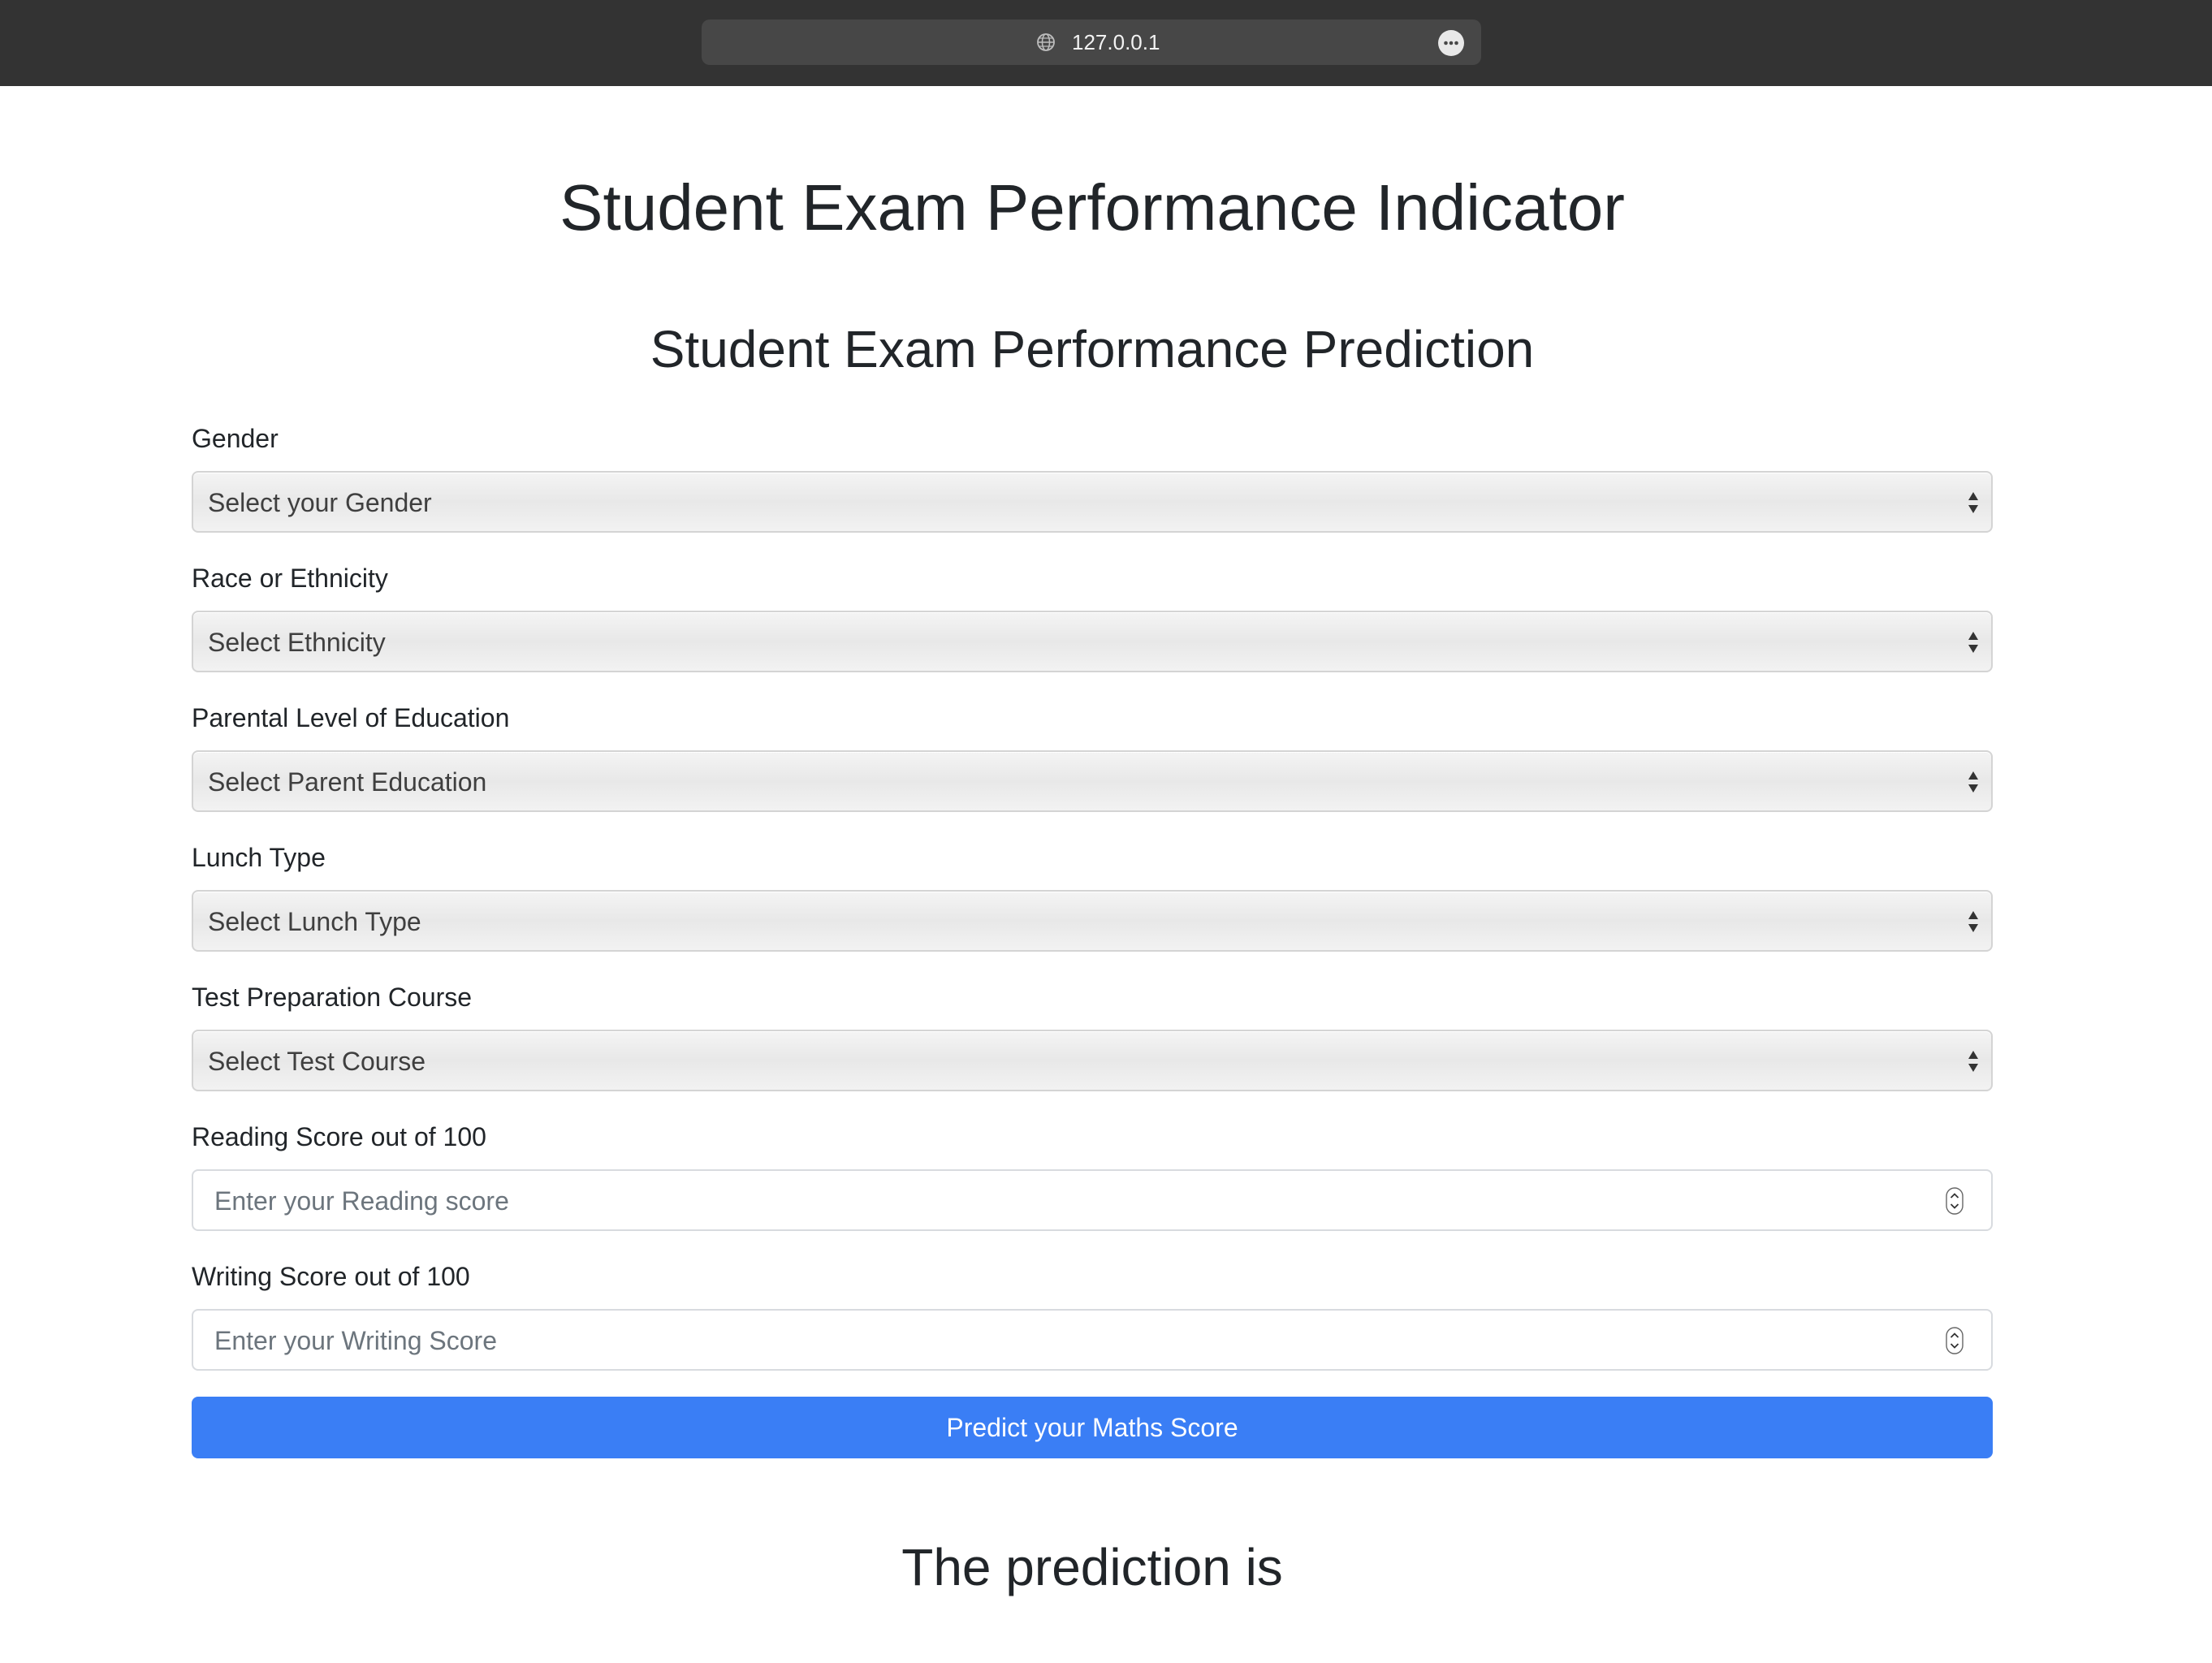 This screenshot has height=1663, width=2212. What do you see at coordinates (361, 1201) in the screenshot?
I see `reading-score-placeholder: Enter your Reading score` at bounding box center [361, 1201].